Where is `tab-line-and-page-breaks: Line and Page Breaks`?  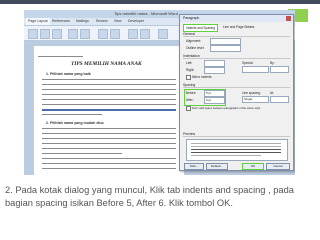 tab-line-and-page-breaks: Line and Page Breaks is located at coordinates (238, 27).